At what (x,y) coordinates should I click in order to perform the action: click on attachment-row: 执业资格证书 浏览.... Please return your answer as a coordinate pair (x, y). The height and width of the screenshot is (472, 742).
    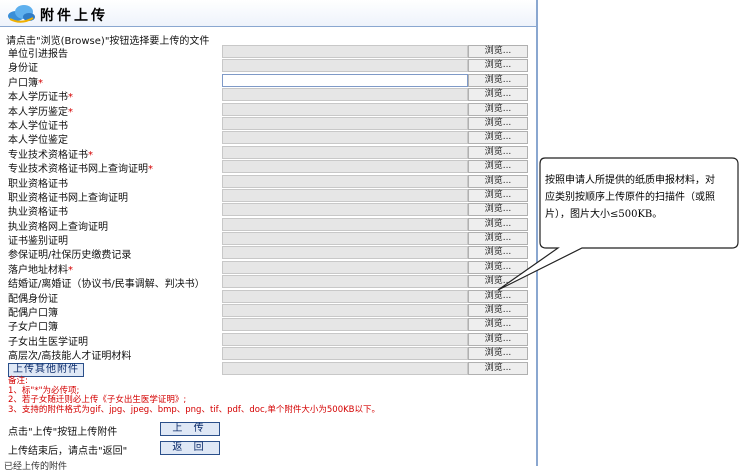
    Looking at the image, I should click on (268, 210).